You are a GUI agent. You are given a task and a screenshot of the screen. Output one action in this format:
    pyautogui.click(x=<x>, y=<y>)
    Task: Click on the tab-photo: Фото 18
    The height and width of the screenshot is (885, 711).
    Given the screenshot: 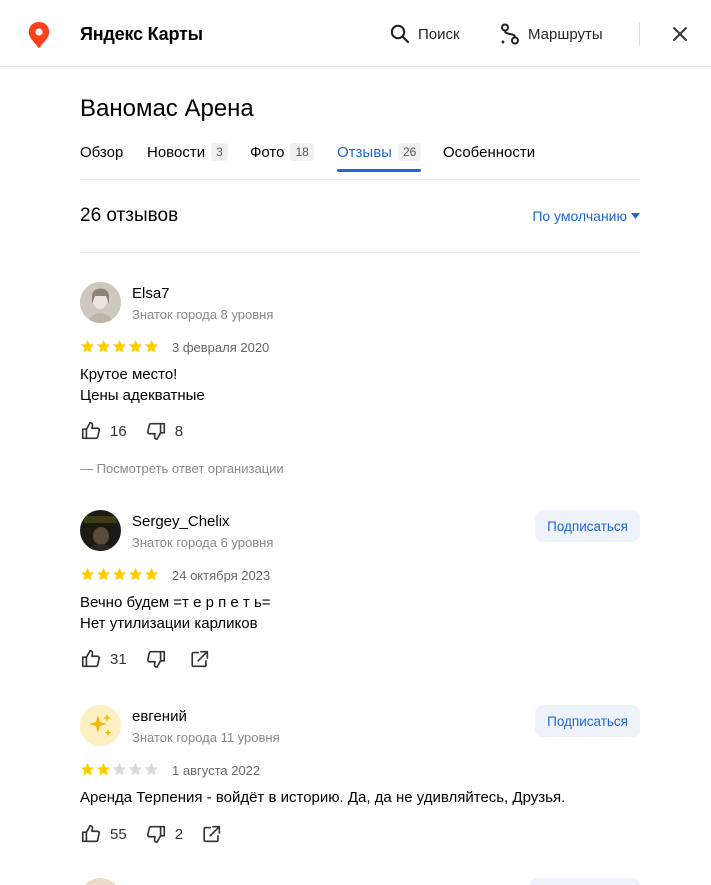 What is the action you would take?
    pyautogui.click(x=282, y=152)
    